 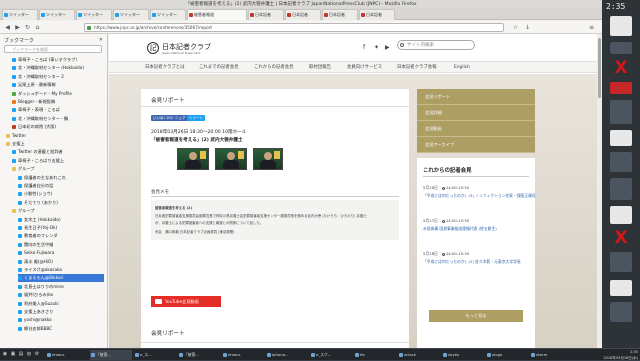 What do you see at coordinates (165, 67) in the screenshot?
I see `nav-item-about: 日本記者クラブとは` at bounding box center [165, 67].